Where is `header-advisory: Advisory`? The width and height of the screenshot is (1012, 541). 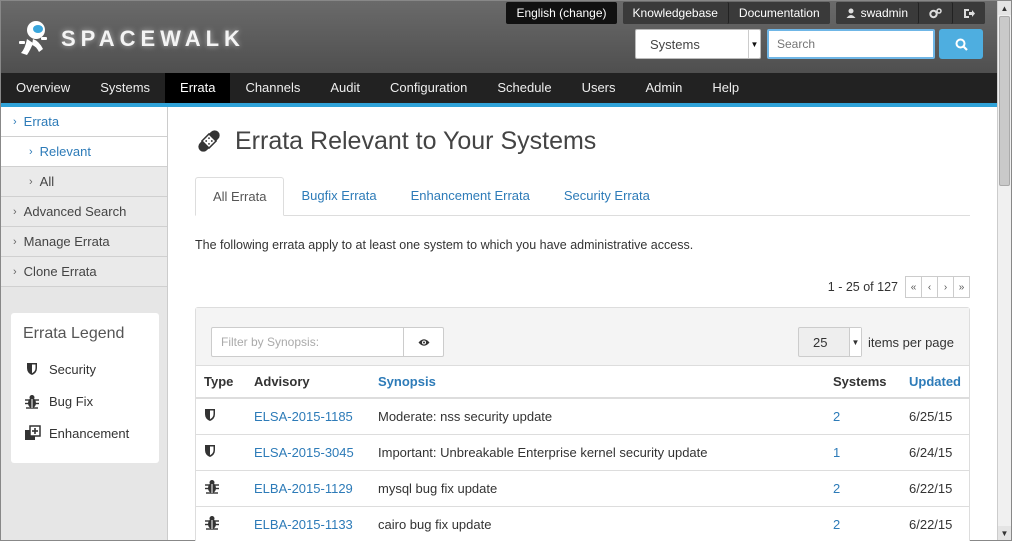
header-advisory: Advisory is located at coordinates (308, 382).